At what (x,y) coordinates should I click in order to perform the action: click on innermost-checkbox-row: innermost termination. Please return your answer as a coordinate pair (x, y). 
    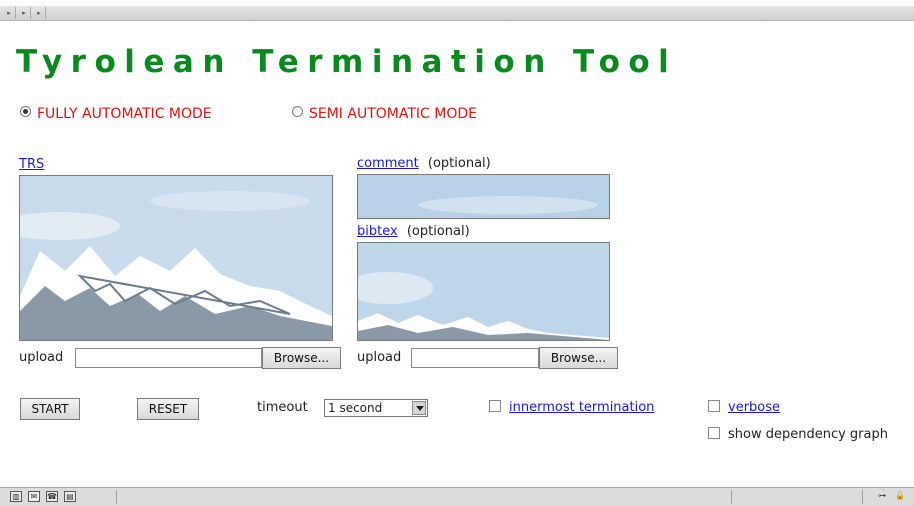
    Looking at the image, I should click on (571, 407).